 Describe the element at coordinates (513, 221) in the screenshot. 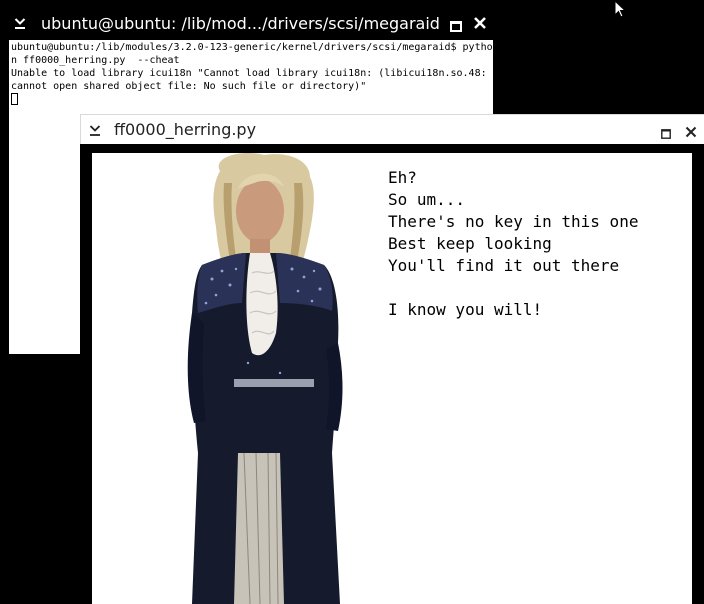

I see `message-line: There's no key in this one` at that location.